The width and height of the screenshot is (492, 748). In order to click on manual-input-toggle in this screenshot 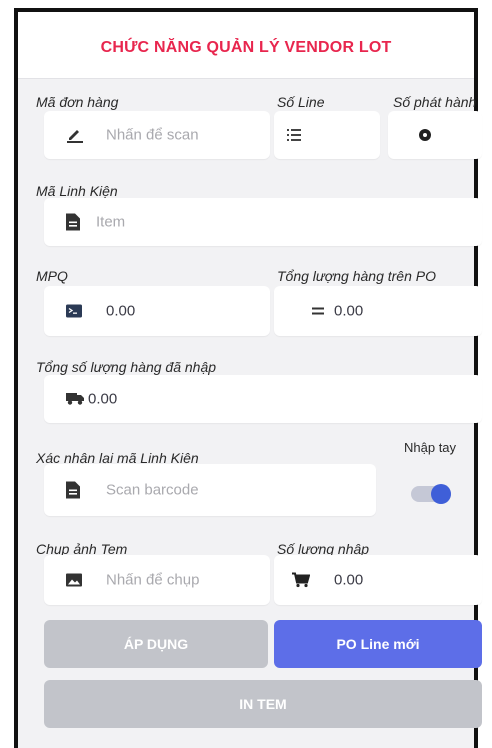, I will do `click(431, 494)`.